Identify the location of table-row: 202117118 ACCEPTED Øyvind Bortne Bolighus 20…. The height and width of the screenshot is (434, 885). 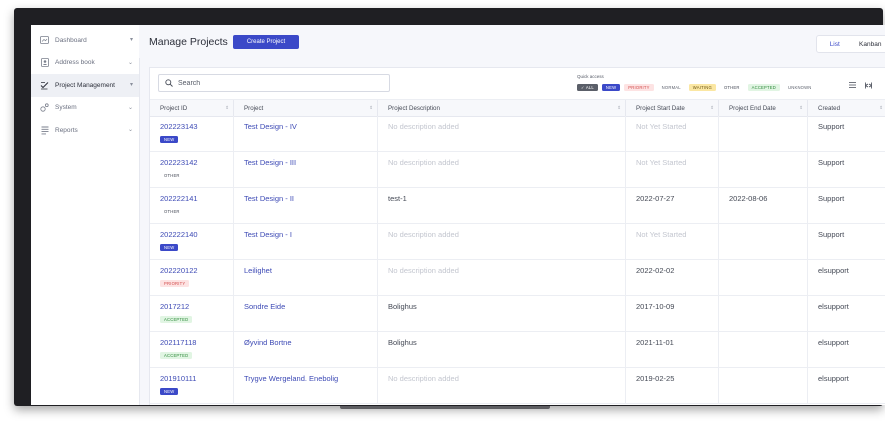
(517, 350).